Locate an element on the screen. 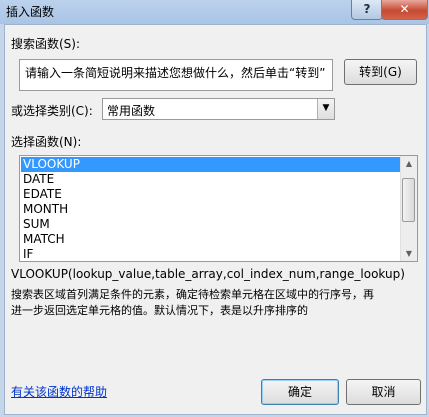 The image size is (429, 417). function-help-link: 有关该函数的帮助 is located at coordinates (59, 391).